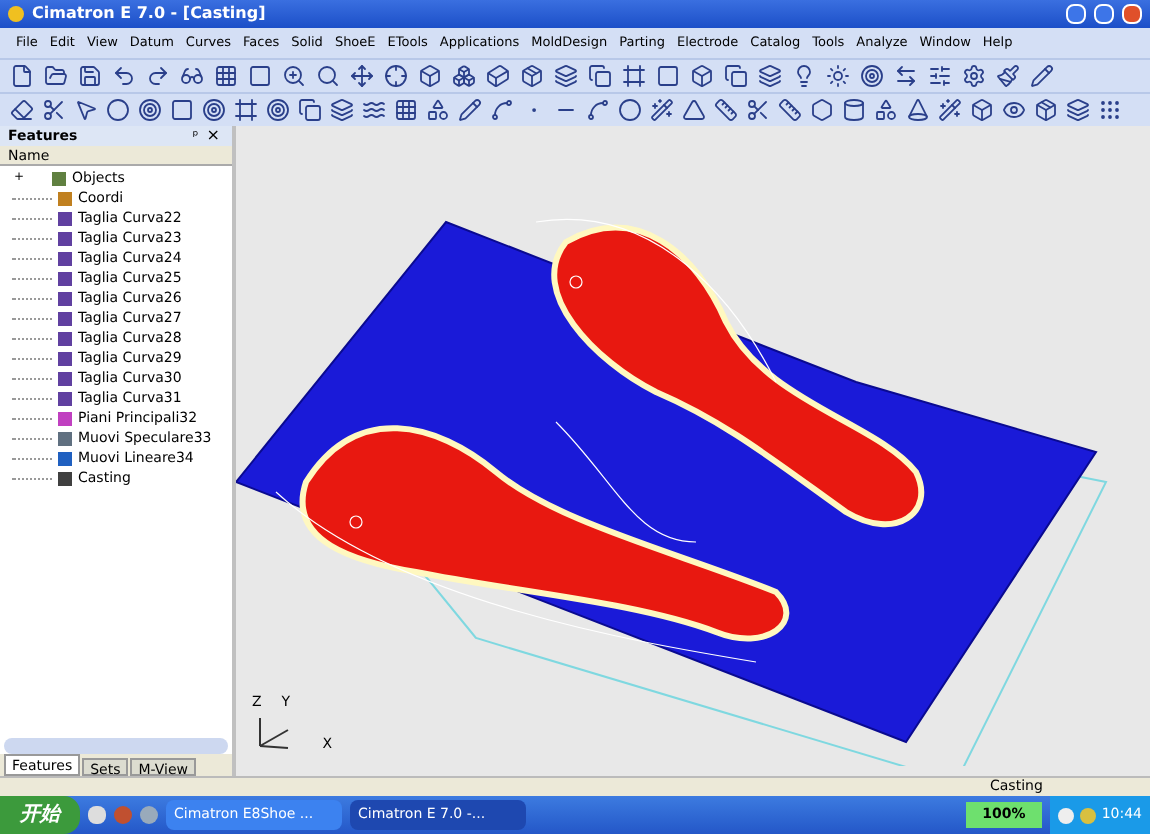  I want to click on maximize-icon, so click(1104, 14).